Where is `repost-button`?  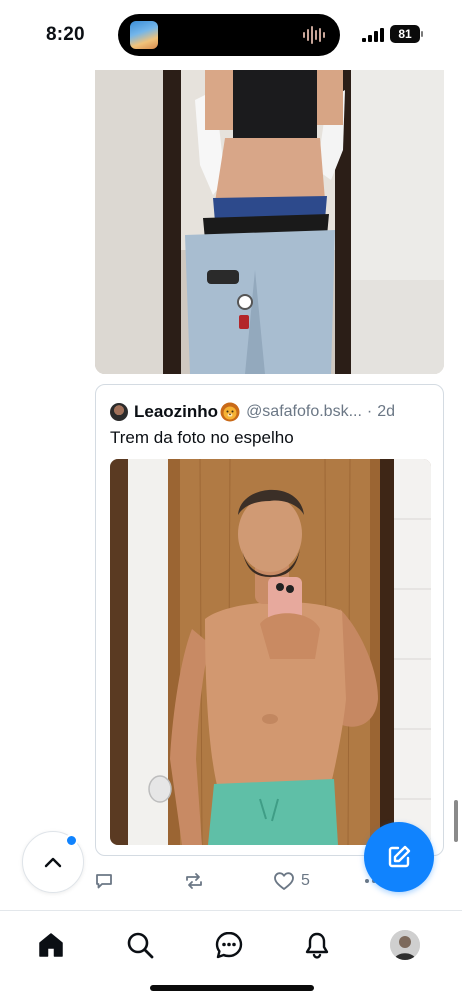 repost-button is located at coordinates (194, 881).